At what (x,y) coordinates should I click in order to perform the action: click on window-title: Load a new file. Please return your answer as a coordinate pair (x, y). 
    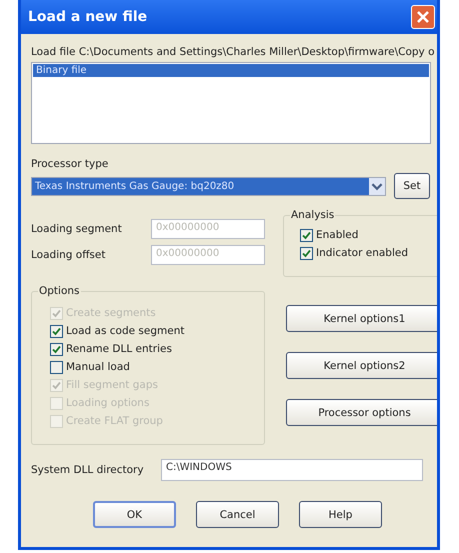
    Looking at the image, I should click on (88, 17).